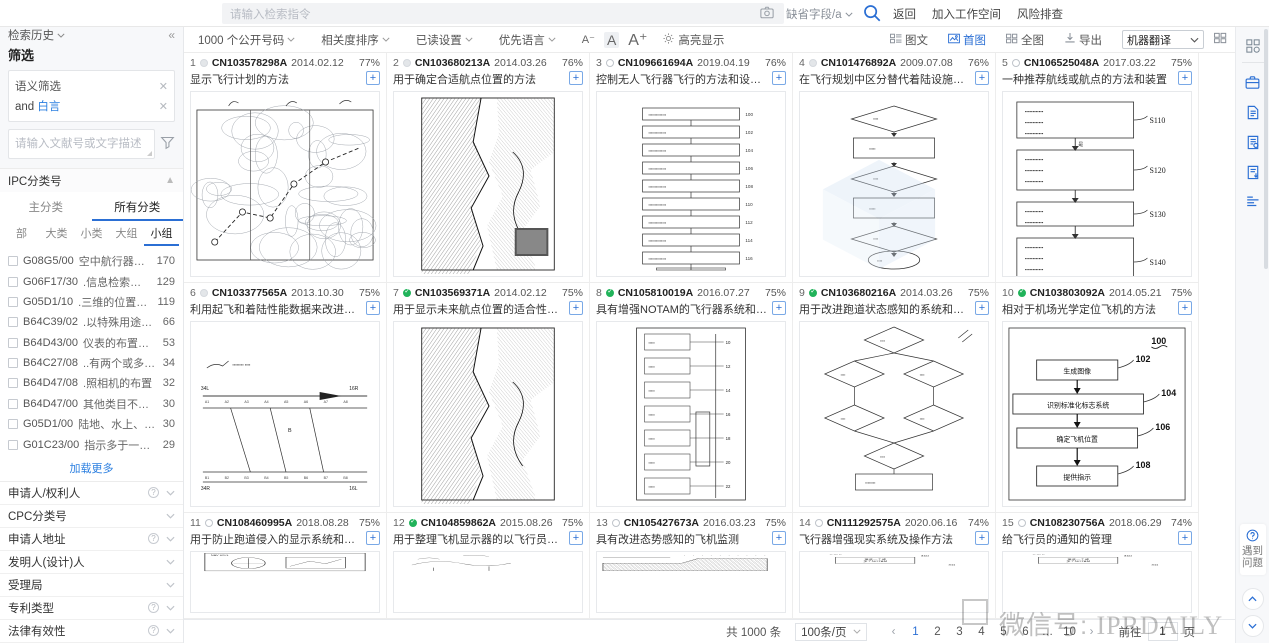  I want to click on page-number: 10, so click(1070, 632).